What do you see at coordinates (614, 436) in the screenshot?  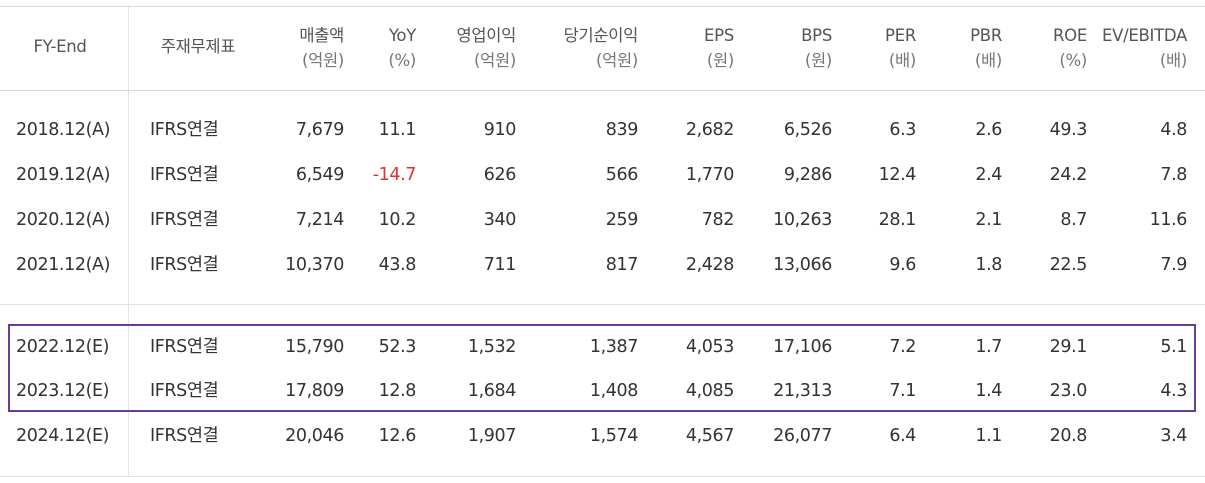 I see `cell-net-income: 1,574` at bounding box center [614, 436].